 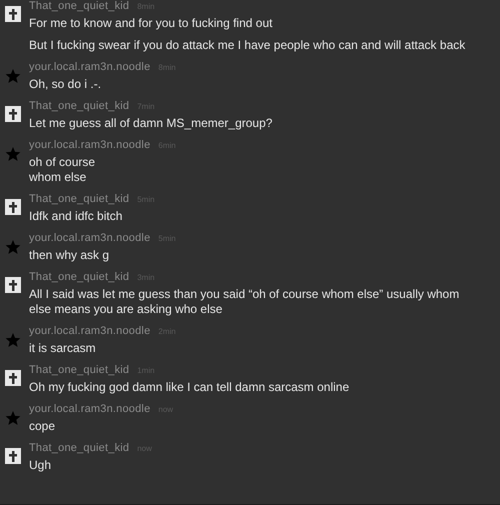 I want to click on message-text: Let me guess all of damn MS_memer_group?, so click(x=151, y=123).